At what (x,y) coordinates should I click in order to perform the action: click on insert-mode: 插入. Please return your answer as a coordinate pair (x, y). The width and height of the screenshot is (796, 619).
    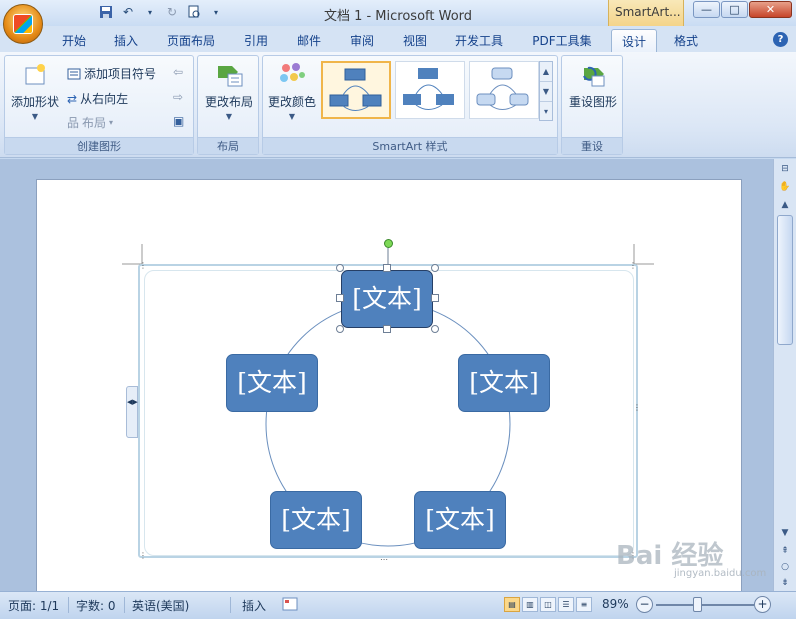
    Looking at the image, I should click on (254, 605).